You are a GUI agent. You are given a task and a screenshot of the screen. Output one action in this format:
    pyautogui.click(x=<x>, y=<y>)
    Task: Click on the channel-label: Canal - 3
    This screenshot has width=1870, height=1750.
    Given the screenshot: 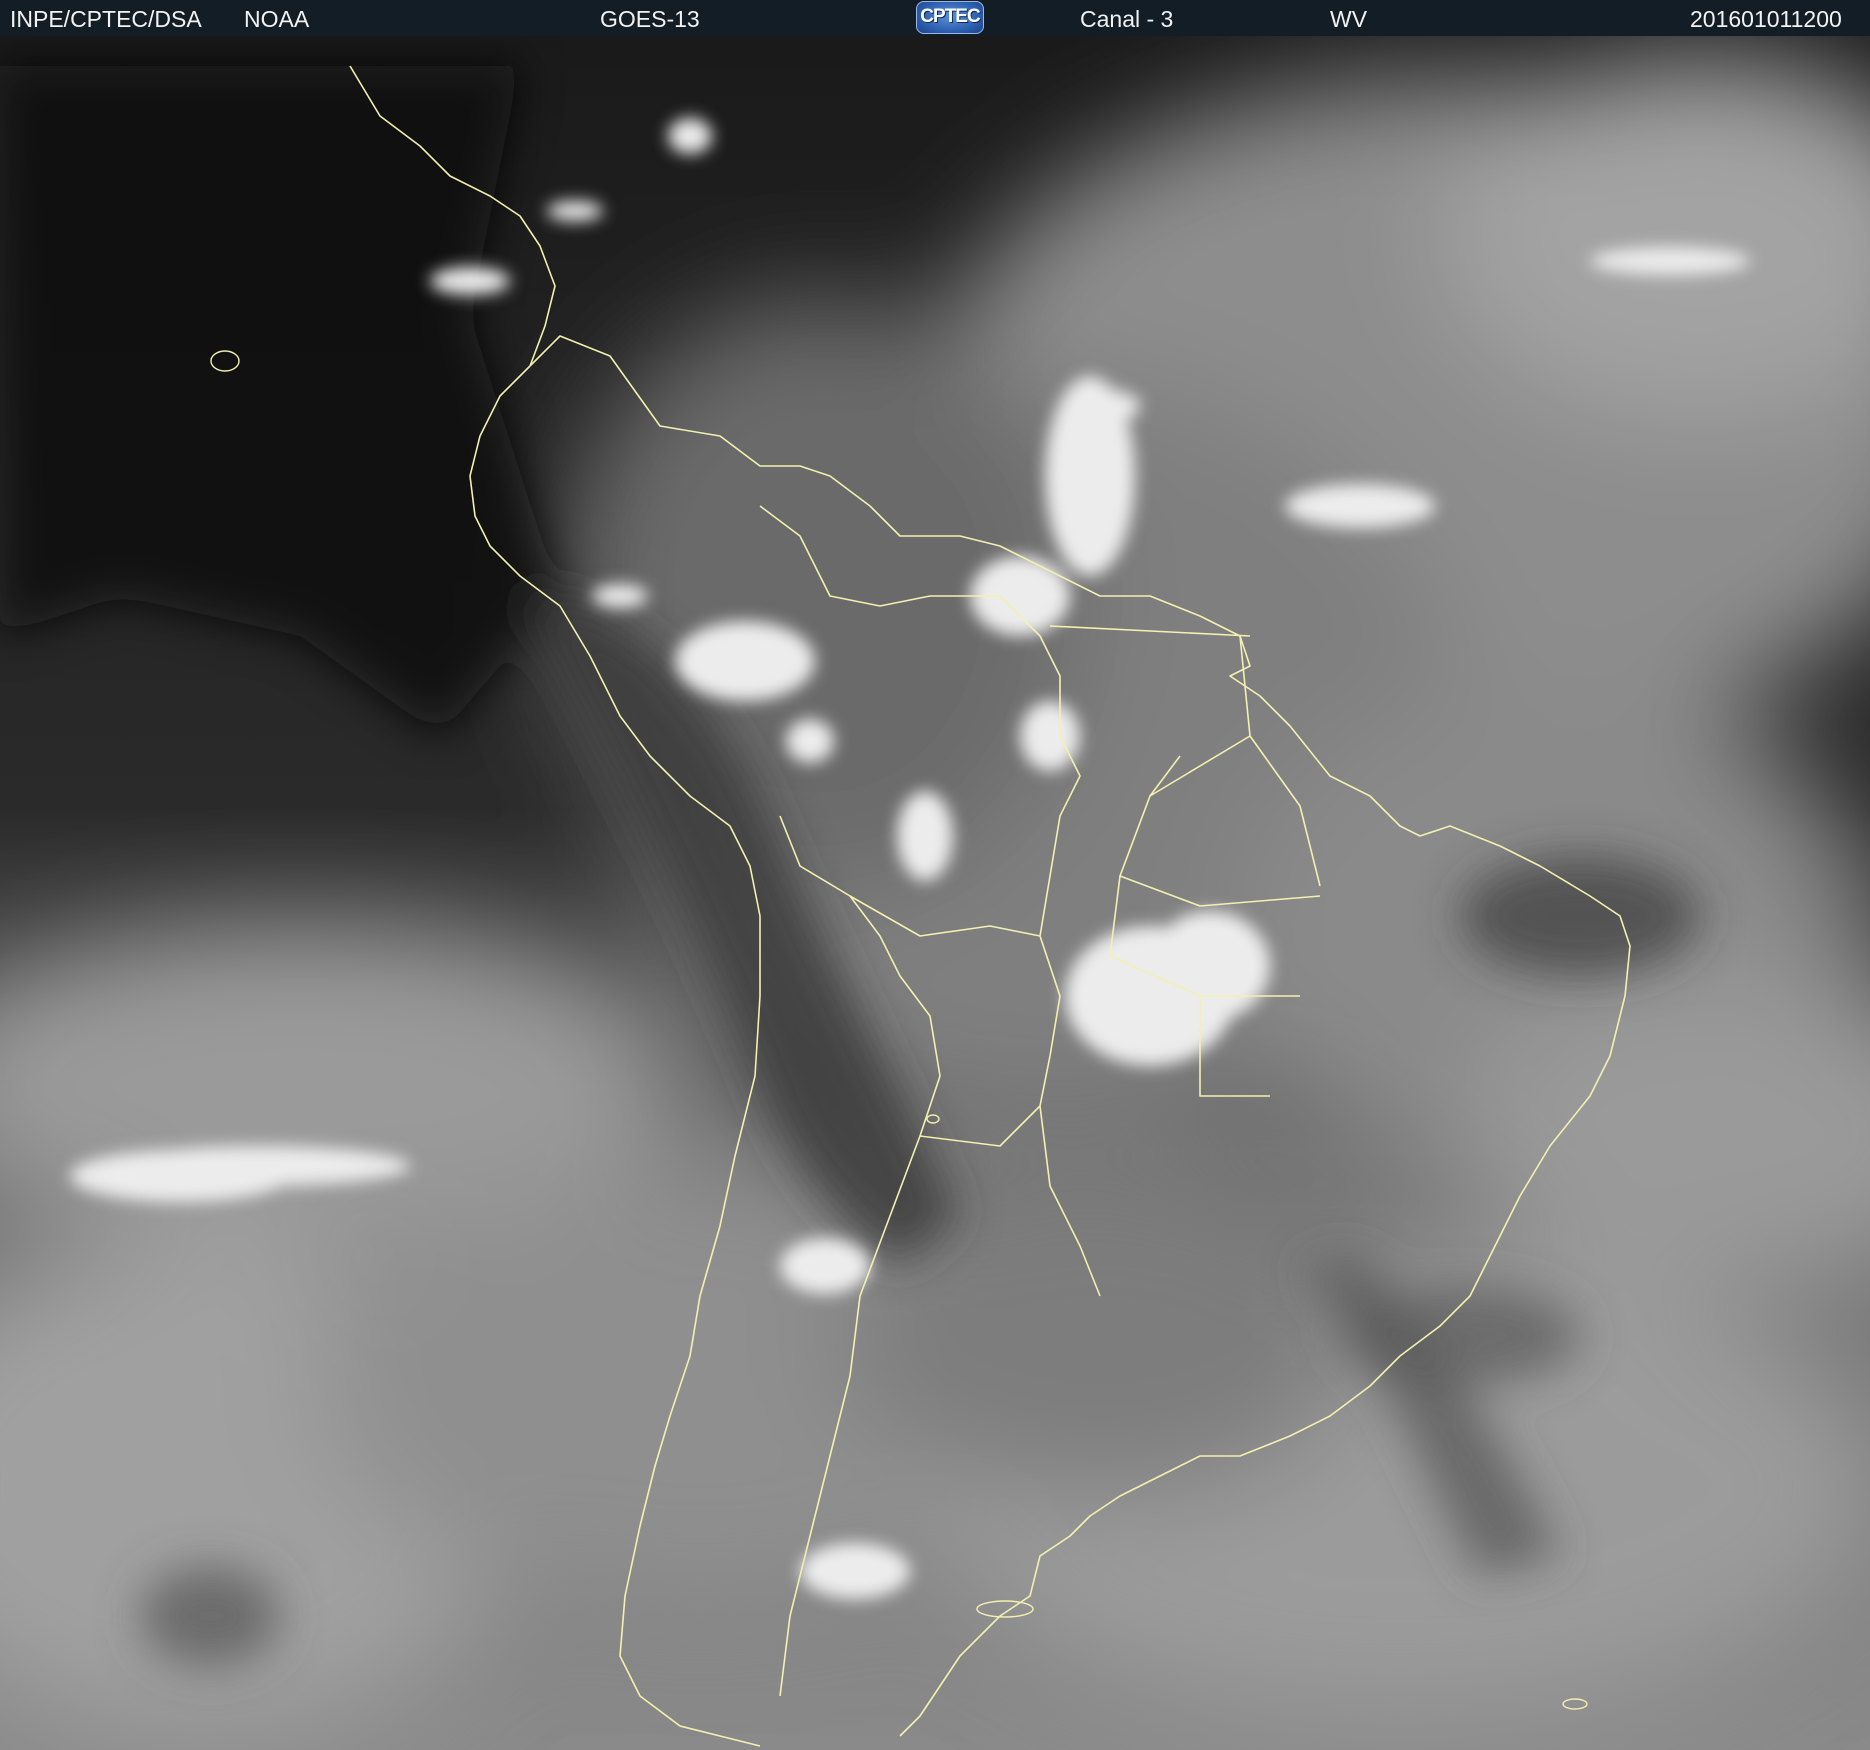 What is the action you would take?
    pyautogui.click(x=1127, y=19)
    